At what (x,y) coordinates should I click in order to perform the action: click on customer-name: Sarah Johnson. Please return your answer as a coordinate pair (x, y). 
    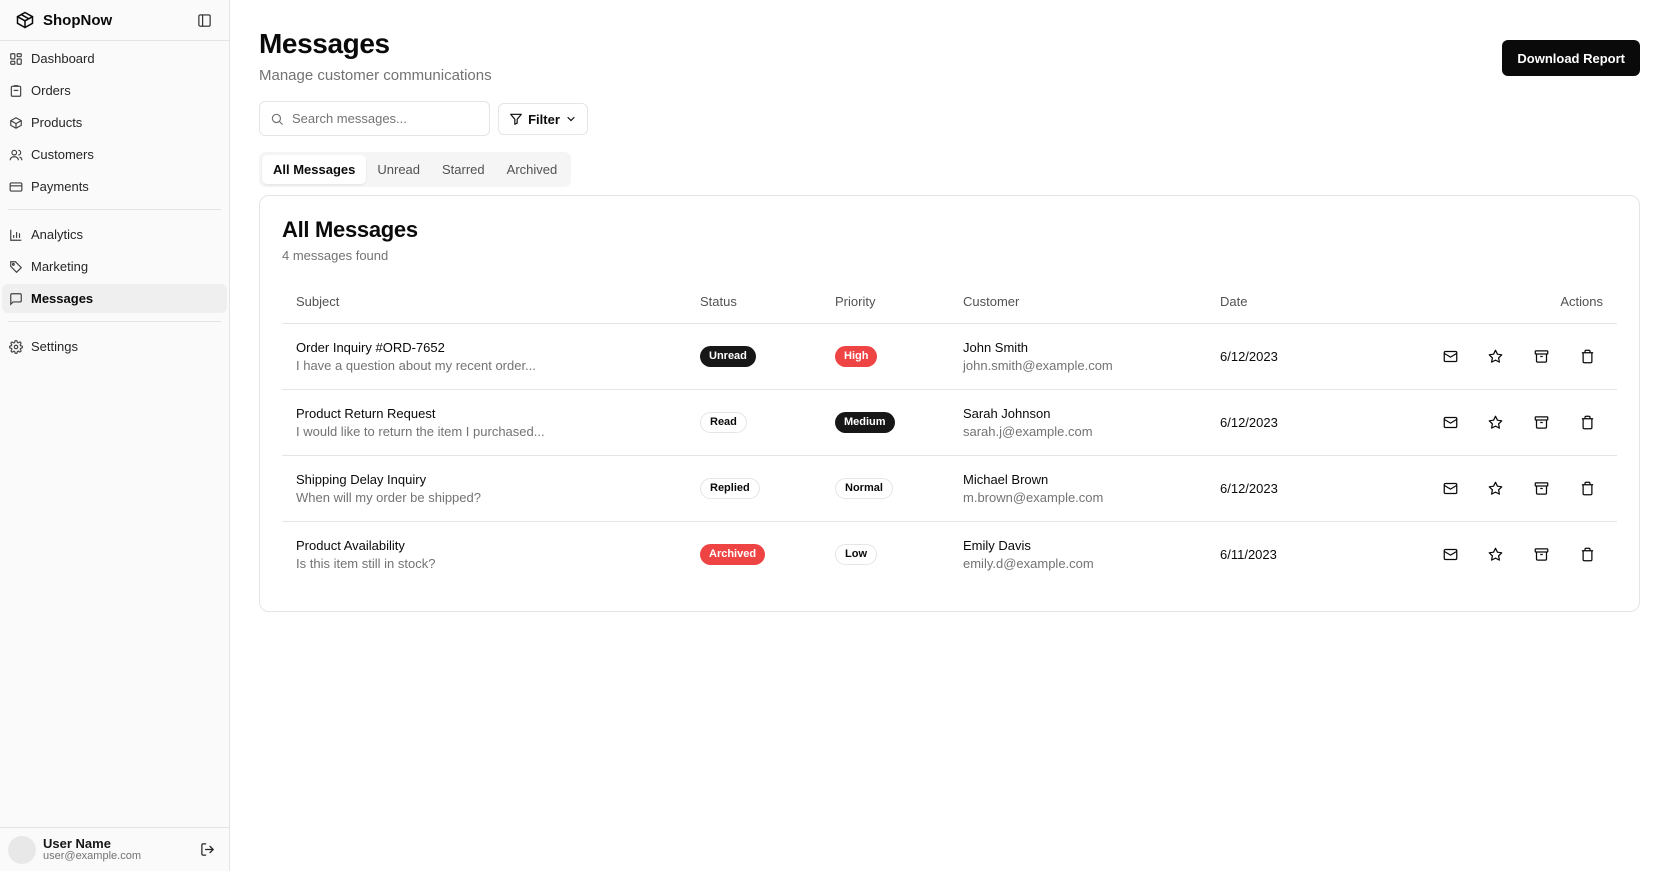
    Looking at the image, I should click on (1007, 413).